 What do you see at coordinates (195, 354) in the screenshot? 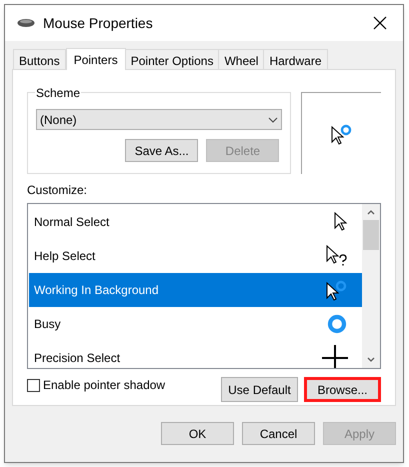
I see `list-item: Precision Select` at bounding box center [195, 354].